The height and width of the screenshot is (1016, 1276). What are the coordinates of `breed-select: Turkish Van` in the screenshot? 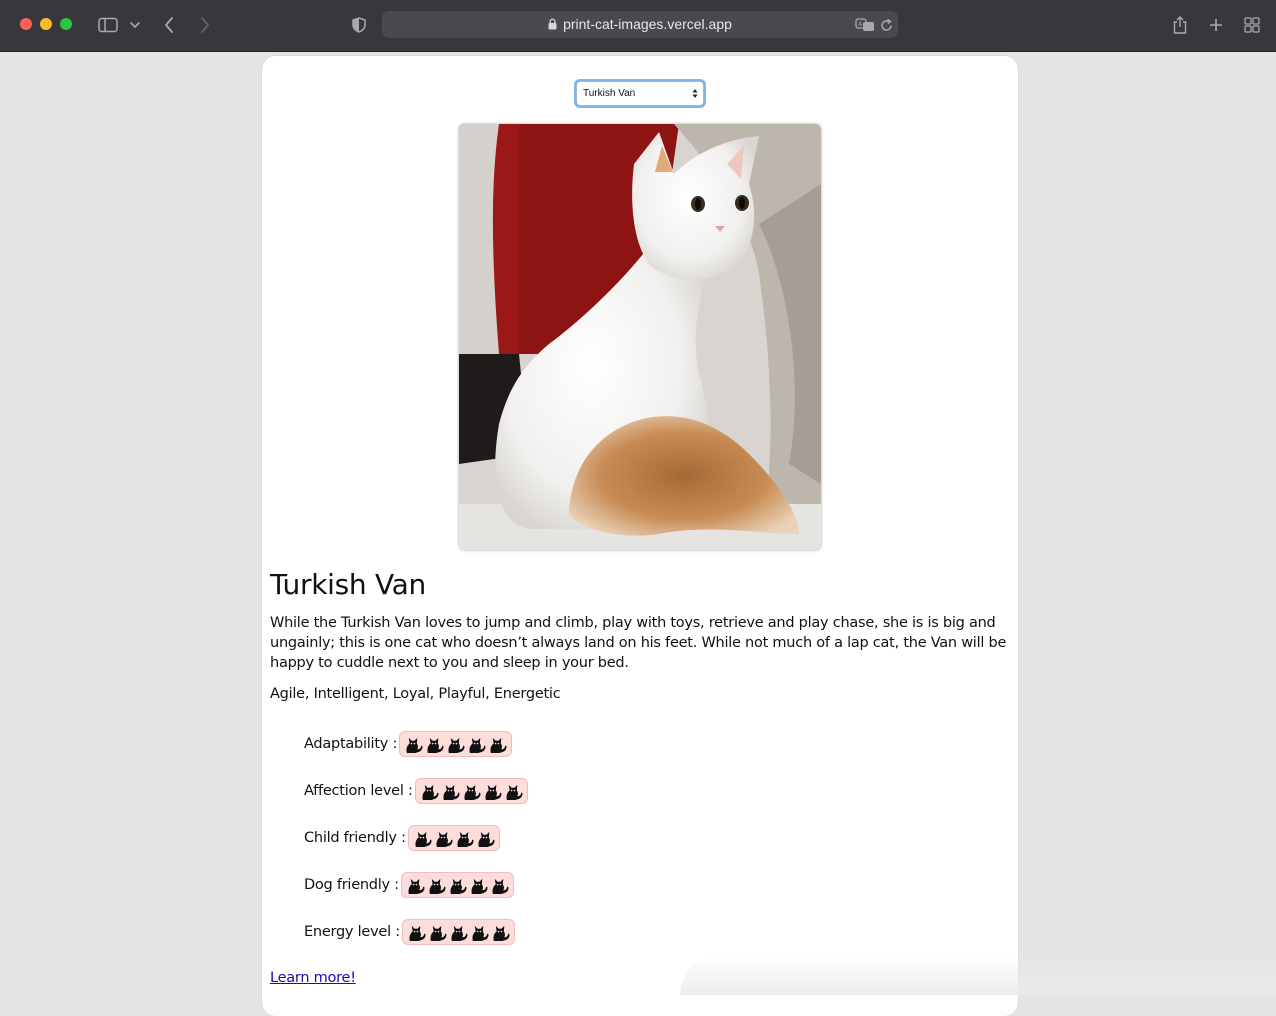 It's located at (640, 93).